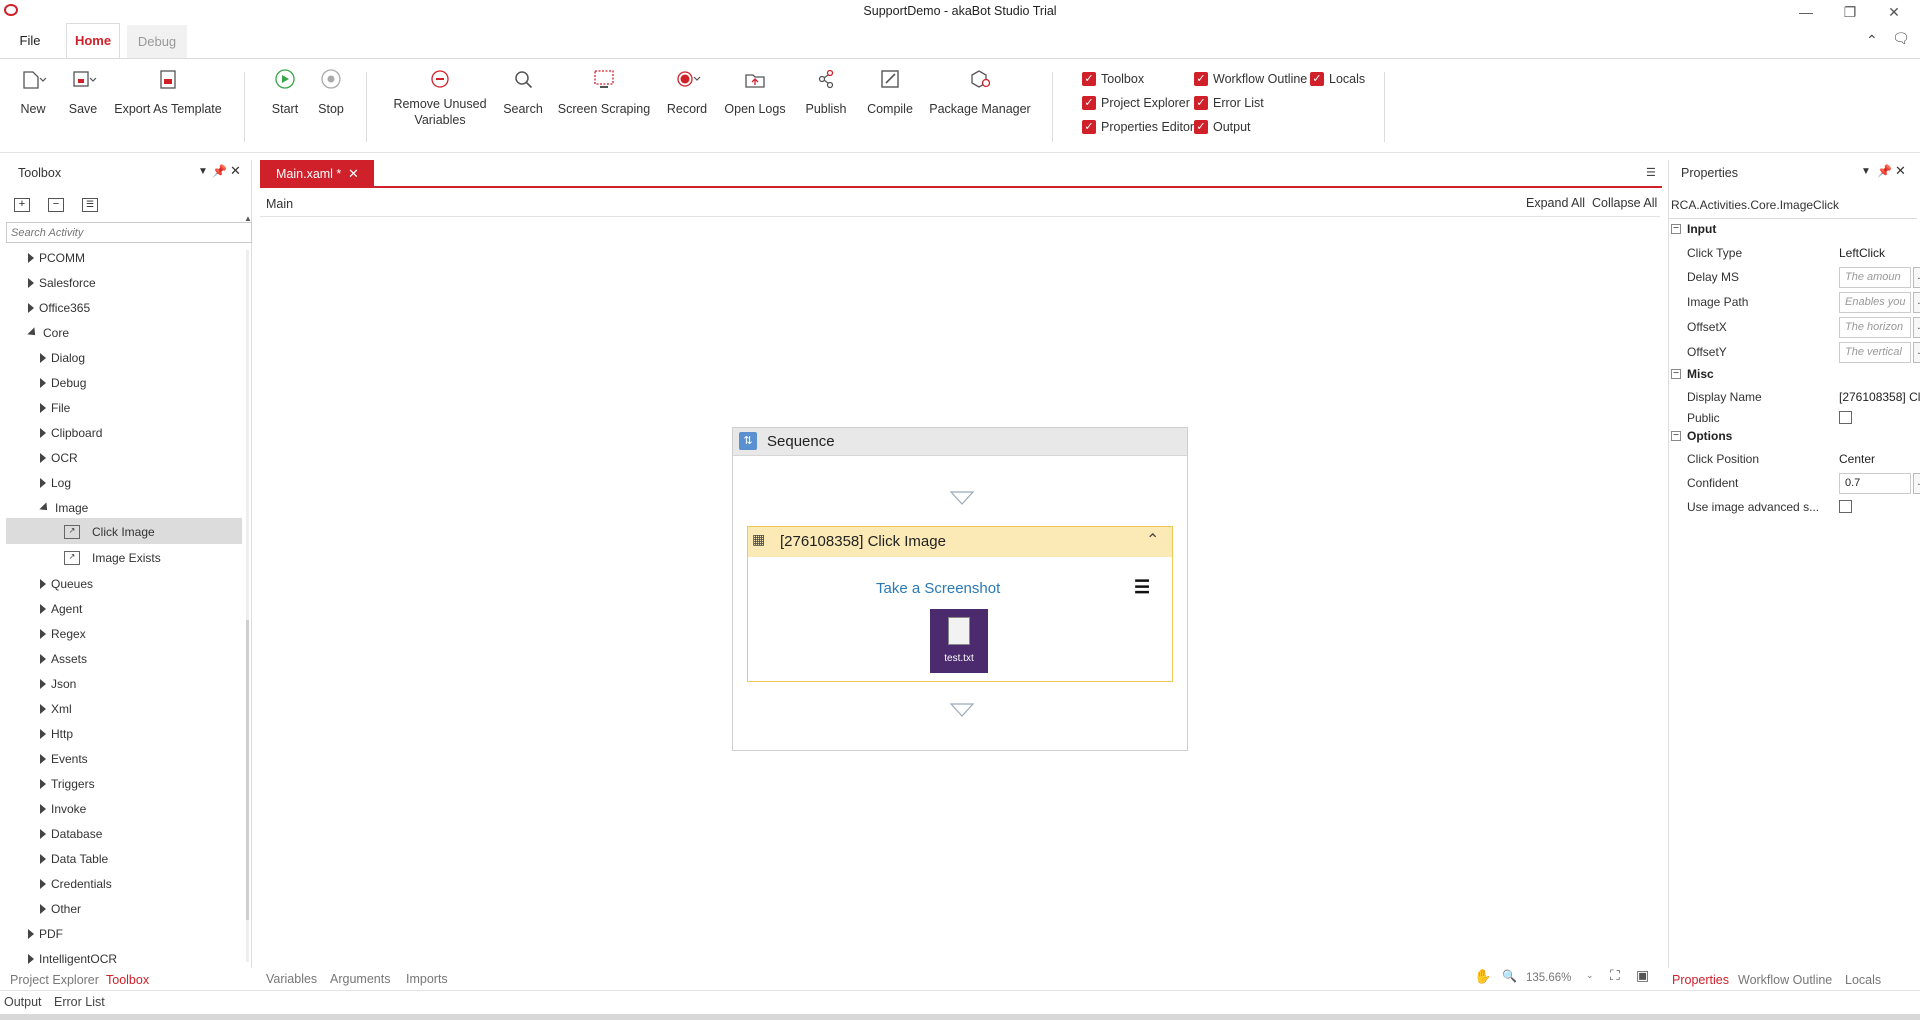 Image resolution: width=1920 pixels, height=1020 pixels. What do you see at coordinates (687, 91) in the screenshot?
I see `record-button: Record` at bounding box center [687, 91].